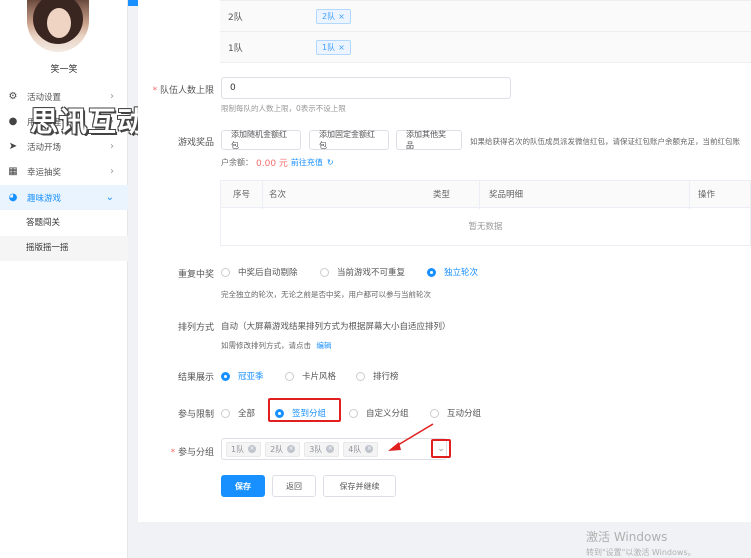  I want to click on sidebar-item-label: 幸运抽奖, so click(44, 172).